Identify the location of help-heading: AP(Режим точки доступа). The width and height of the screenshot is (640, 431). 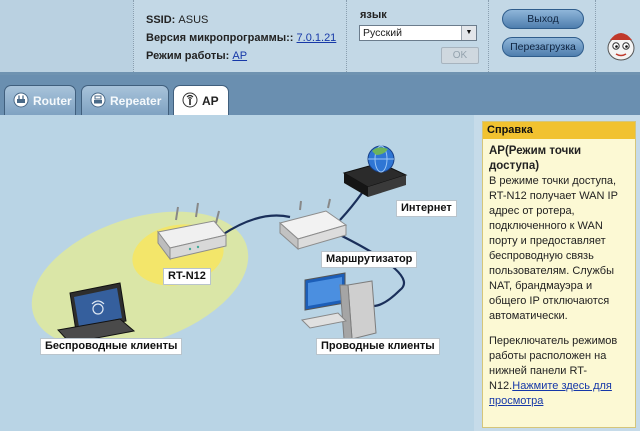
(535, 158).